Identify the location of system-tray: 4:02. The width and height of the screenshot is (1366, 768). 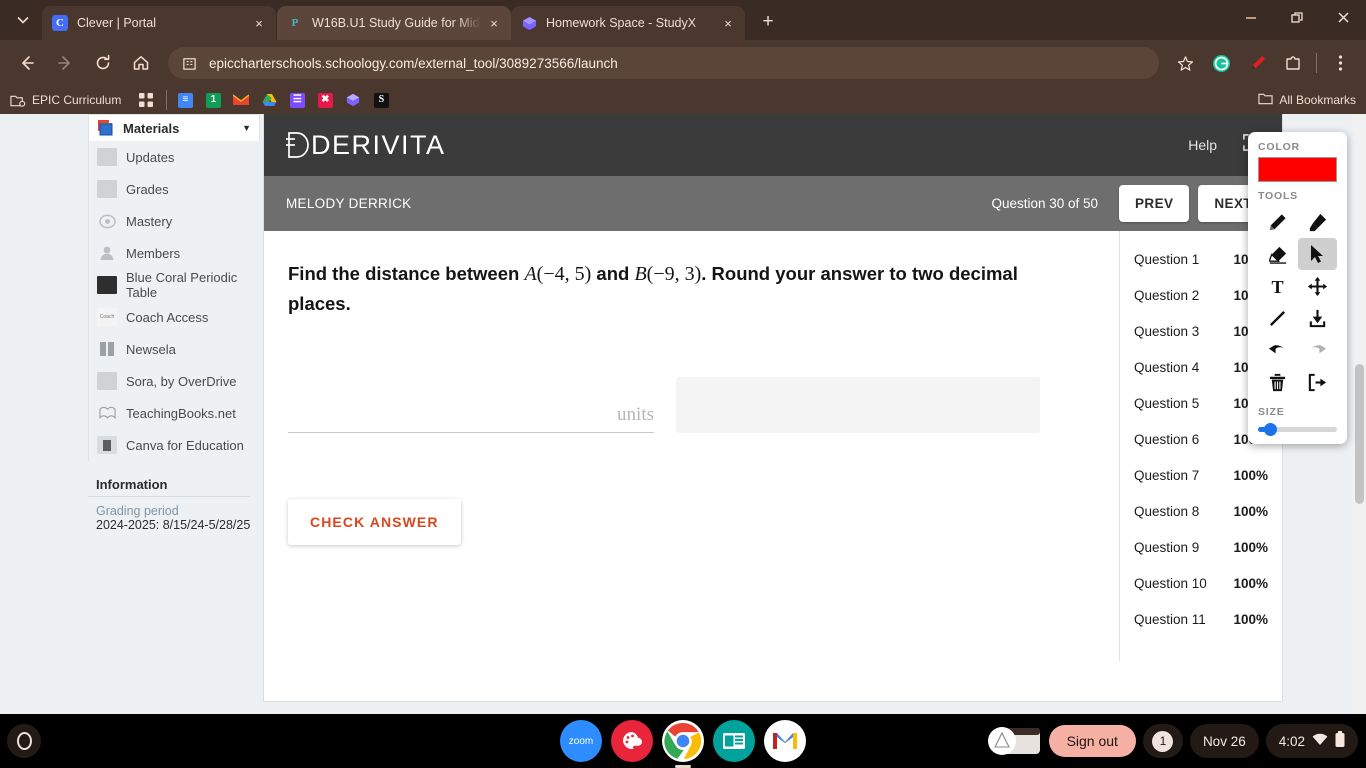
(1311, 741).